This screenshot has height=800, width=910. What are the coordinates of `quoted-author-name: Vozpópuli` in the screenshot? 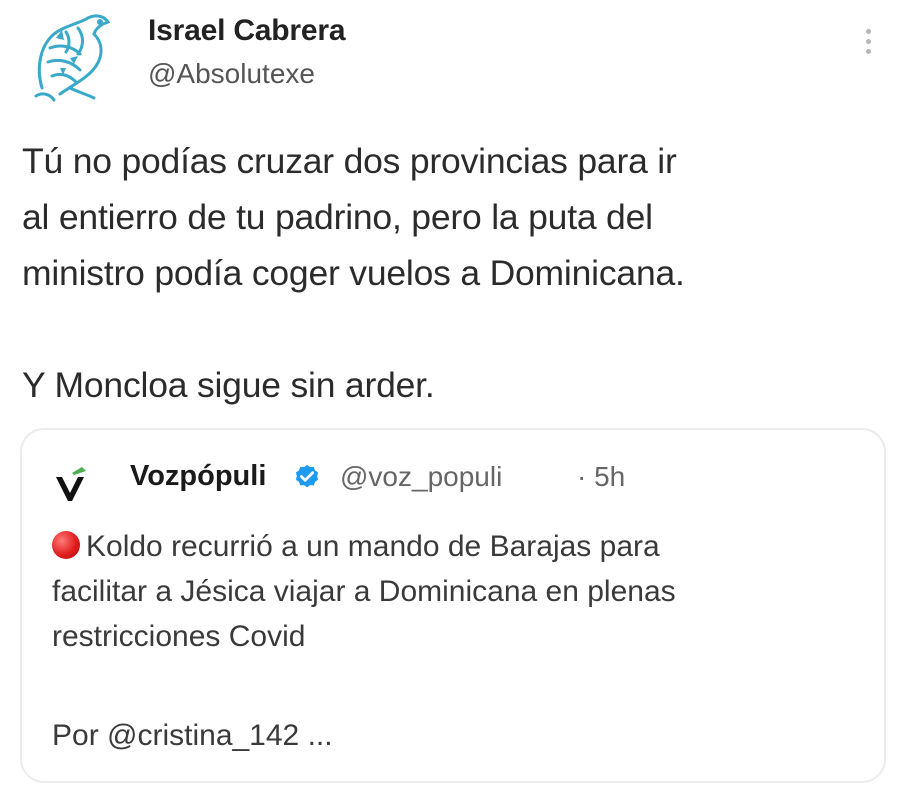 It's located at (198, 476).